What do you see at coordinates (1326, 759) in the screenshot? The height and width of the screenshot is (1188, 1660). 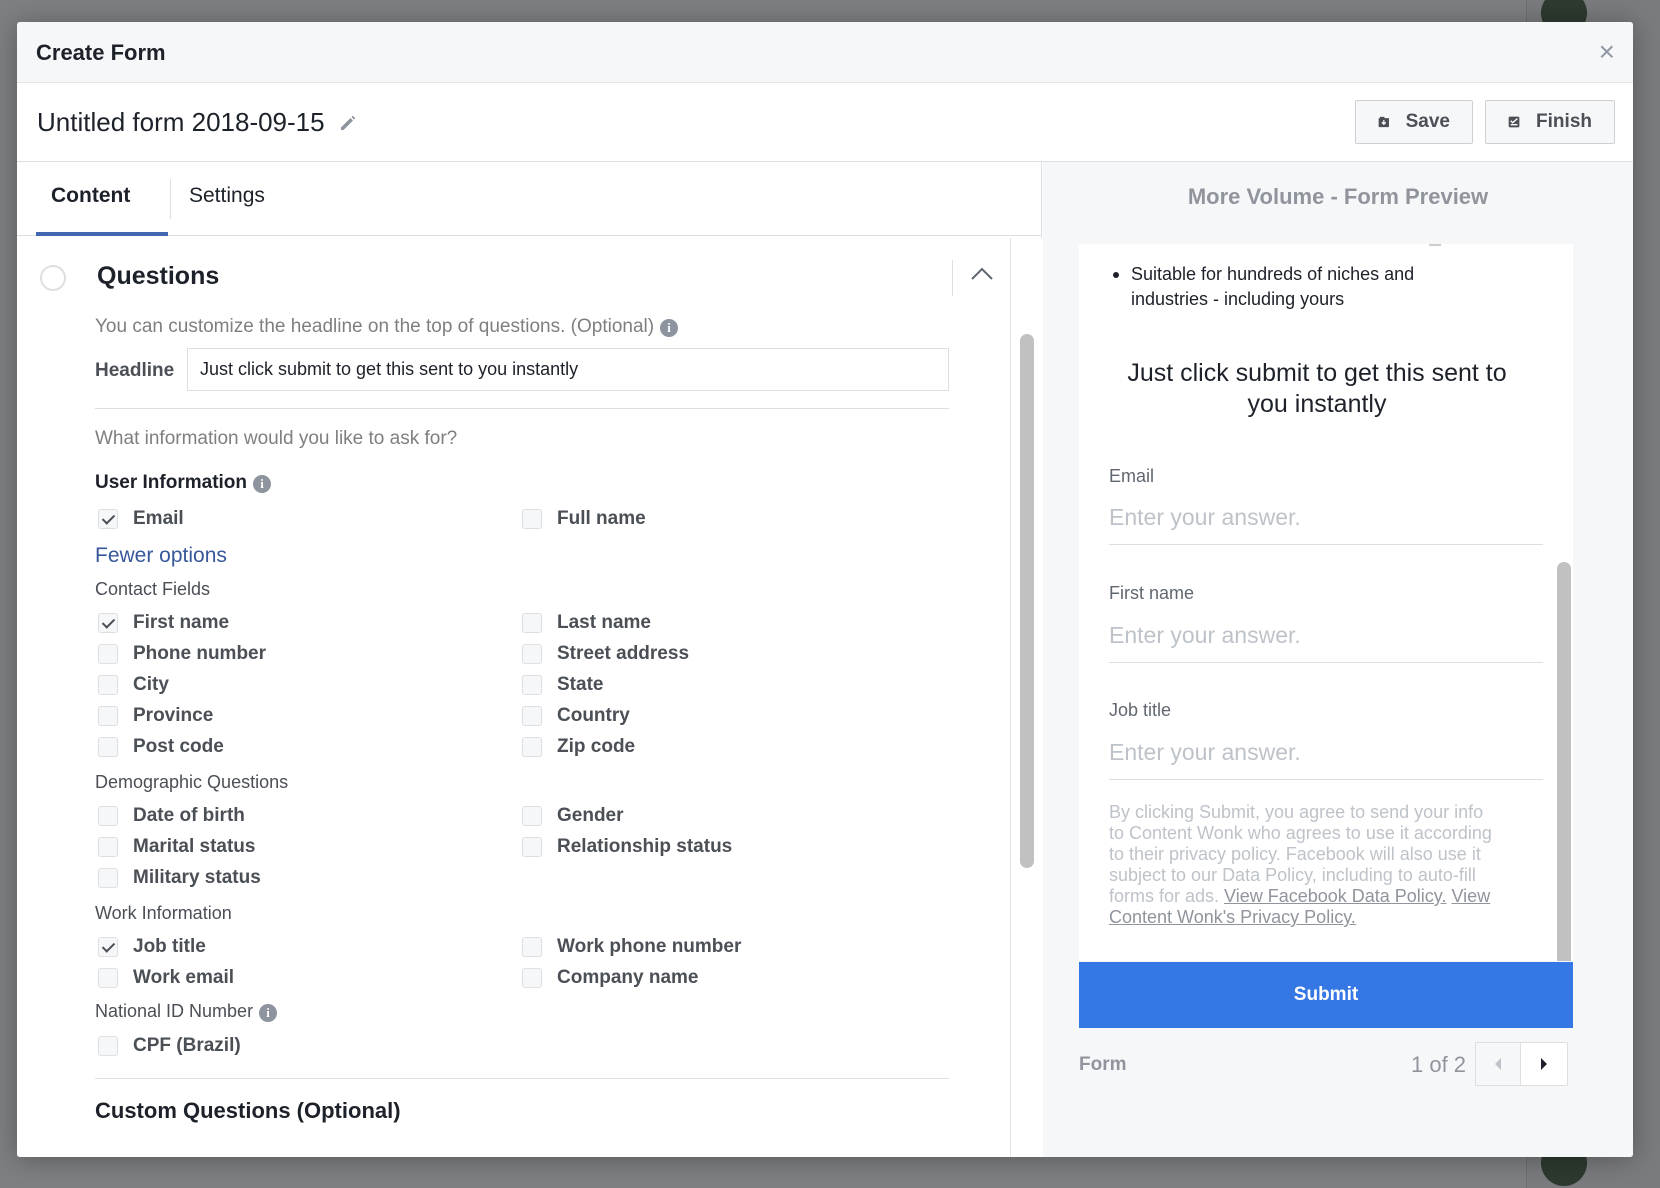 I see `preview-job-title-input: Enter your answer.` at bounding box center [1326, 759].